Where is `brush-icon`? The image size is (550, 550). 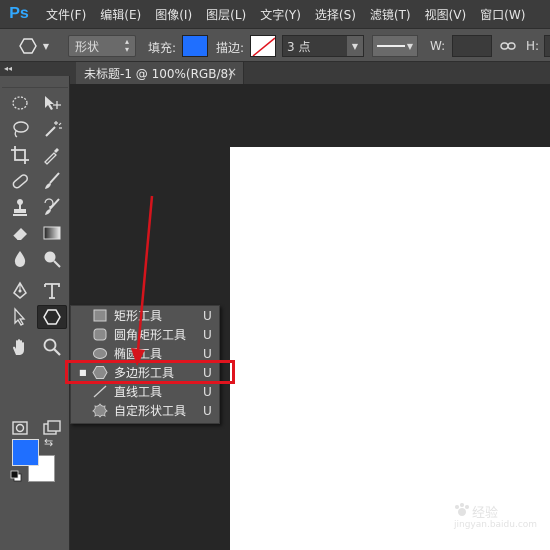 brush-icon is located at coordinates (52, 180).